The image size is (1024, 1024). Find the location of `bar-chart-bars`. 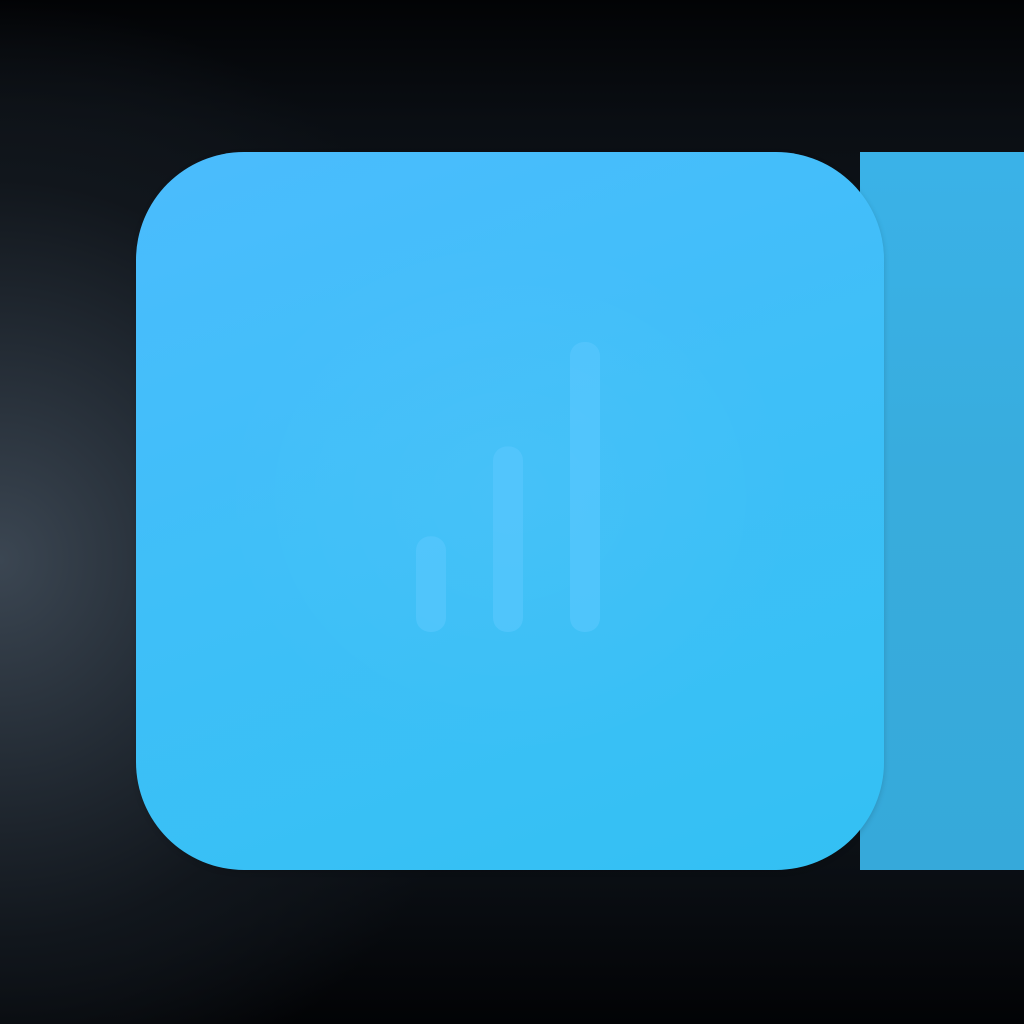

bar-chart-bars is located at coordinates (508, 487).